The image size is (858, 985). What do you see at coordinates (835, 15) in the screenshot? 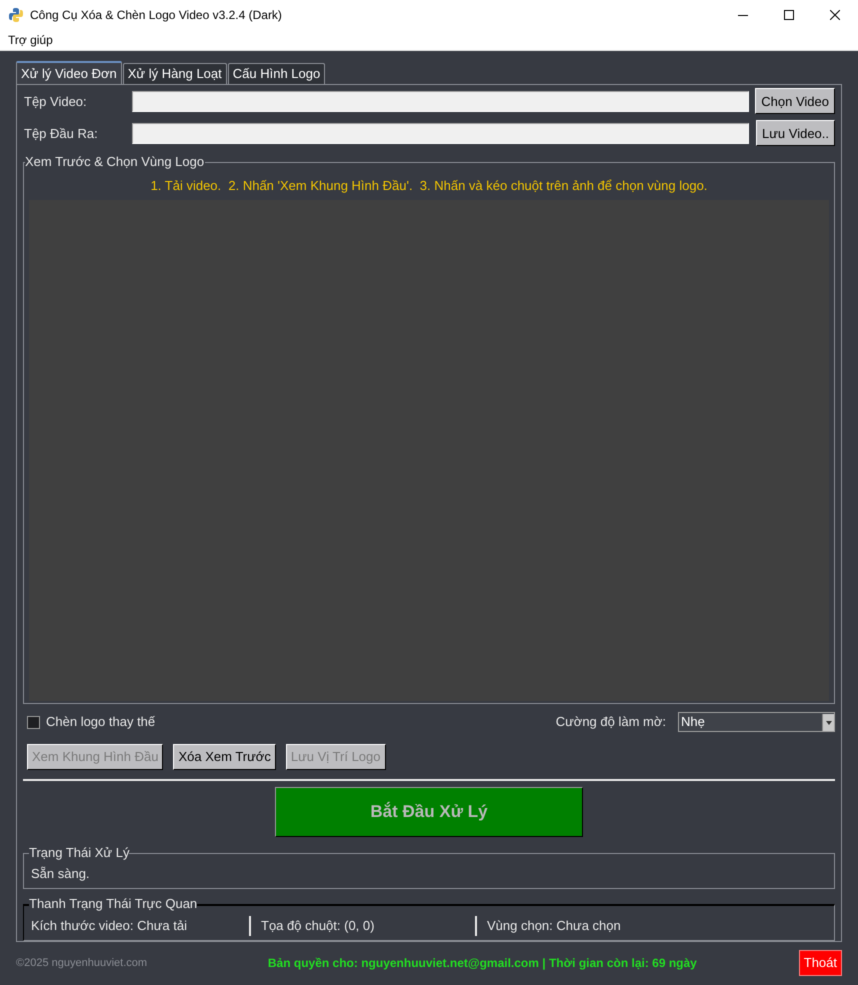
I see `close-icon` at bounding box center [835, 15].